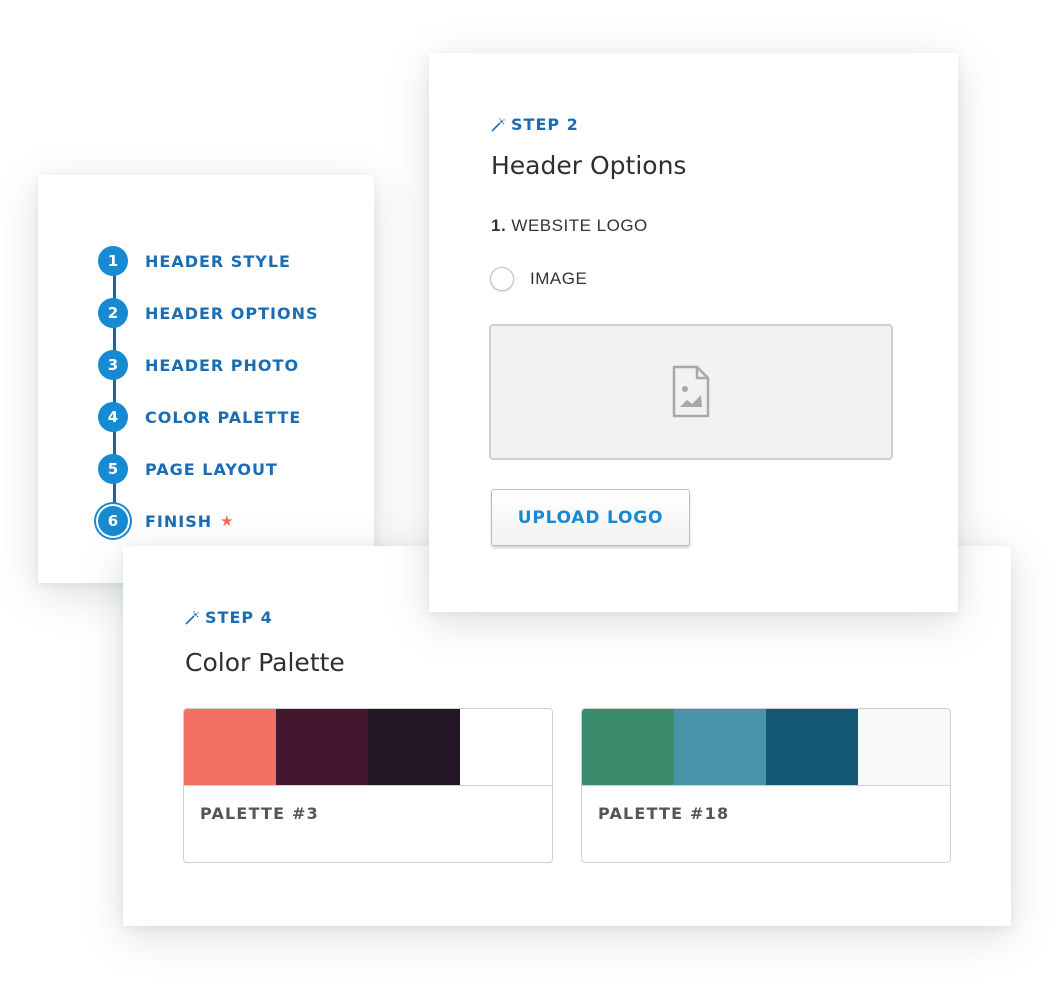  I want to click on logo-dropzone, so click(691, 392).